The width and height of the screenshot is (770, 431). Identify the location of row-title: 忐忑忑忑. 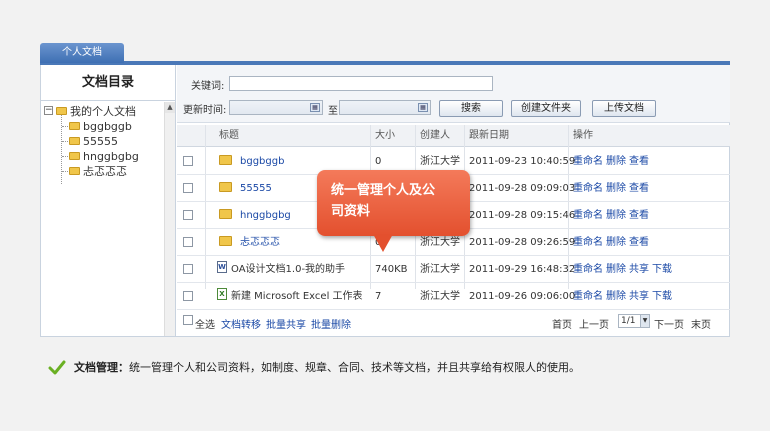
(249, 242).